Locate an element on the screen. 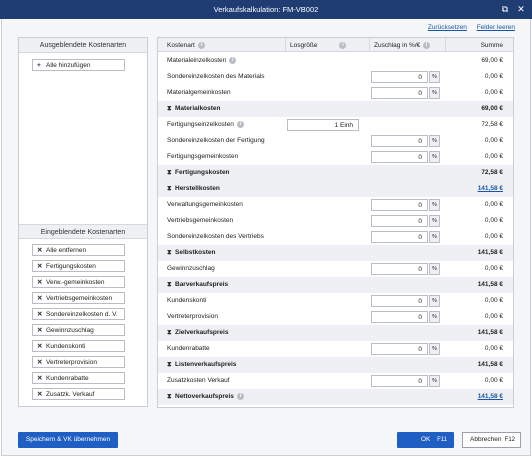 The image size is (532, 457). row-label: Fertigungseinzelkosten i is located at coordinates (205, 124).